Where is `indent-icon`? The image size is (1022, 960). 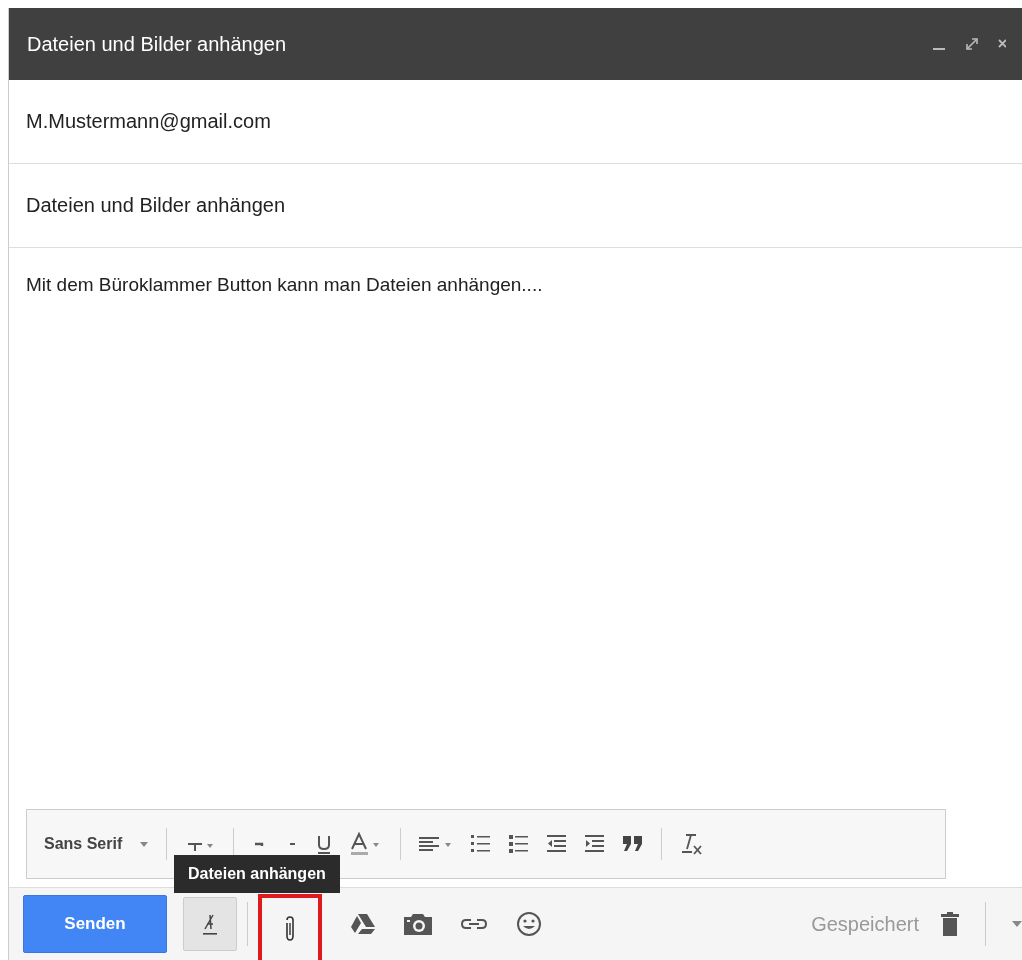
indent-icon is located at coordinates (595, 844).